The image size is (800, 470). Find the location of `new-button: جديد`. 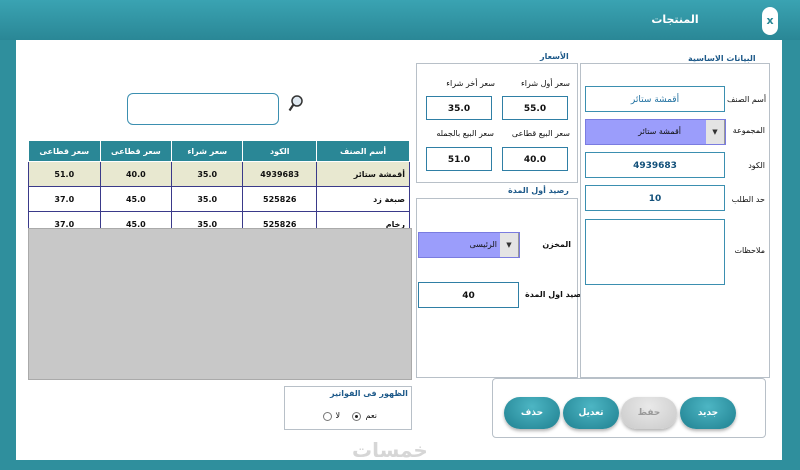

new-button: جديد is located at coordinates (708, 413).